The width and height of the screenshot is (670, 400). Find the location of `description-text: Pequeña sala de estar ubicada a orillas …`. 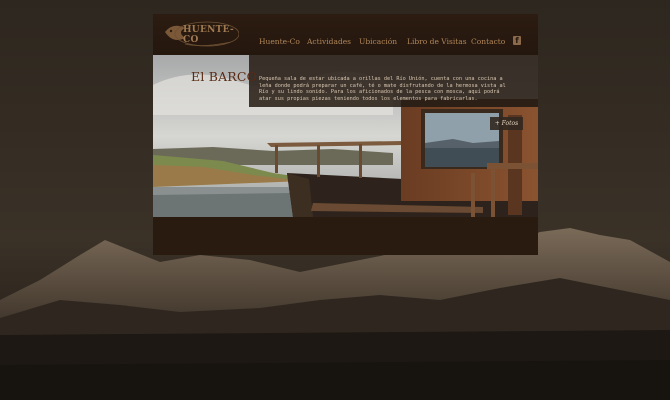

description-text: Pequeña sala de estar ubicada a orillas … is located at coordinates (382, 89).